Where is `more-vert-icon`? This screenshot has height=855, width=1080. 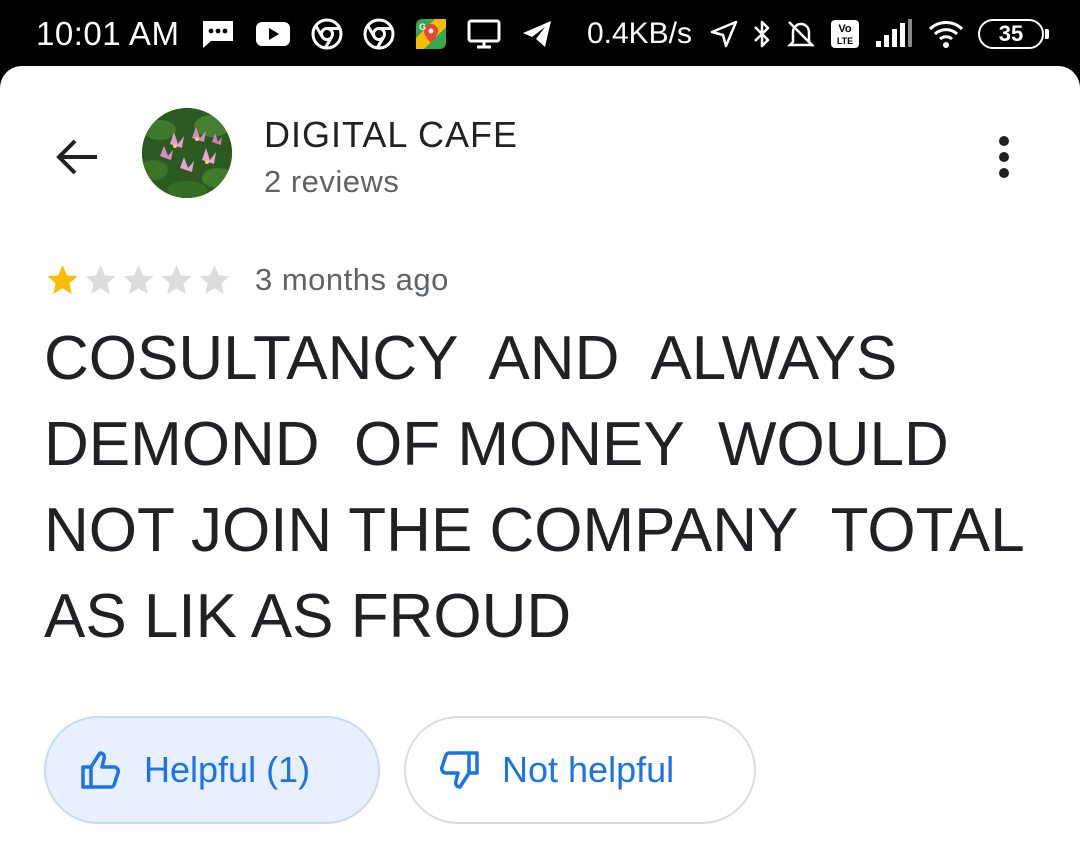 more-vert-icon is located at coordinates (1004, 157).